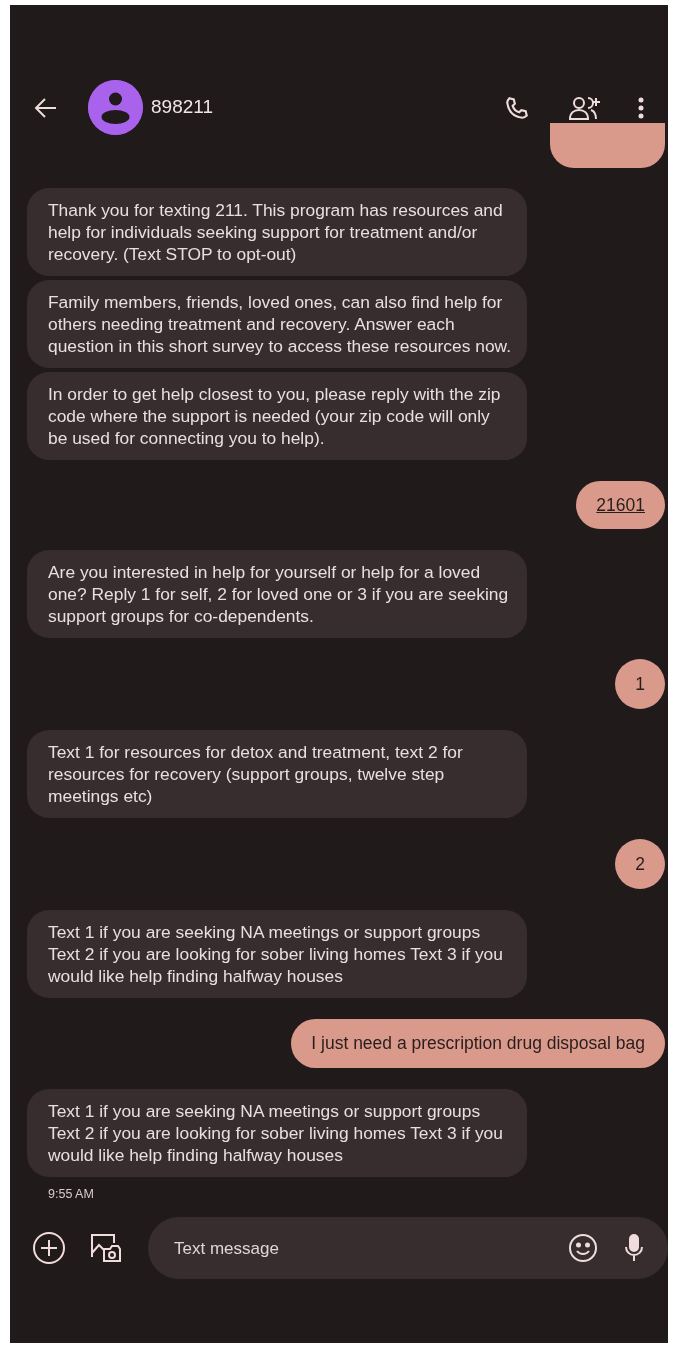 The image size is (673, 1363). Describe the element at coordinates (517, 107) in the screenshot. I see `phone-icon` at that location.